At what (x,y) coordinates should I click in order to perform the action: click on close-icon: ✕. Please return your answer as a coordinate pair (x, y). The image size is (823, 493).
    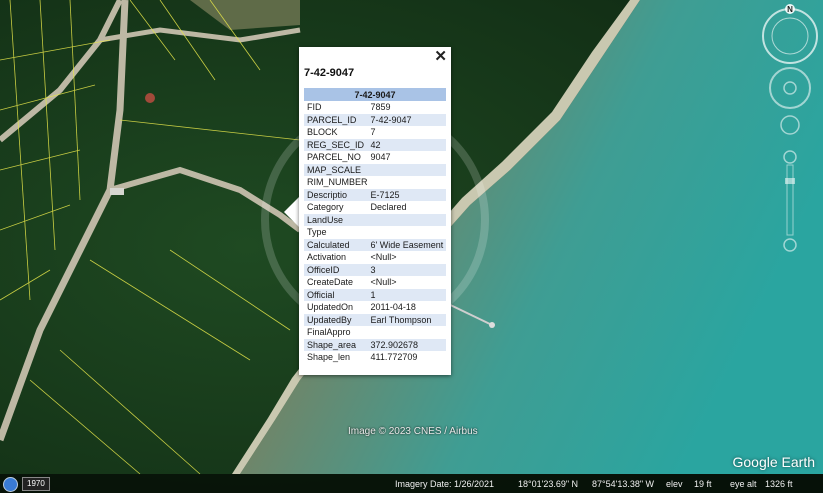
    Looking at the image, I should click on (440, 57).